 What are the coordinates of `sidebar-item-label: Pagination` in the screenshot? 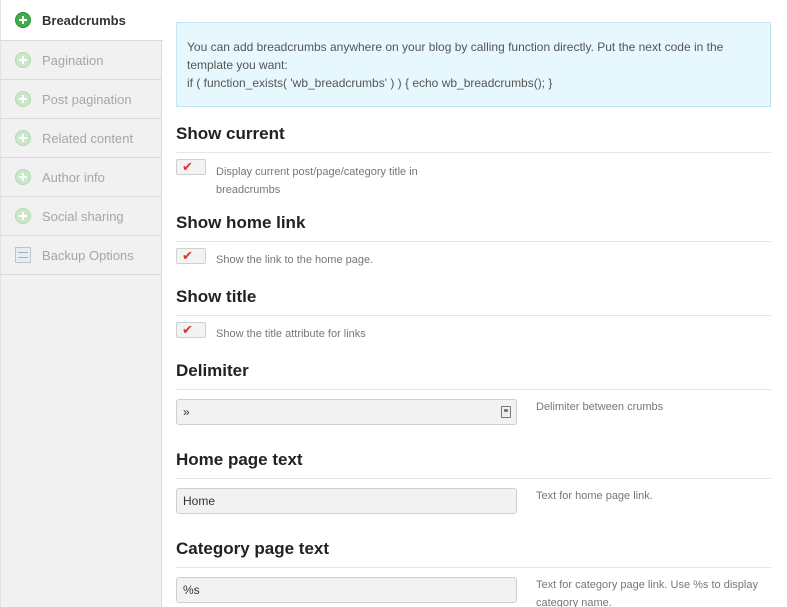 It's located at (73, 60).